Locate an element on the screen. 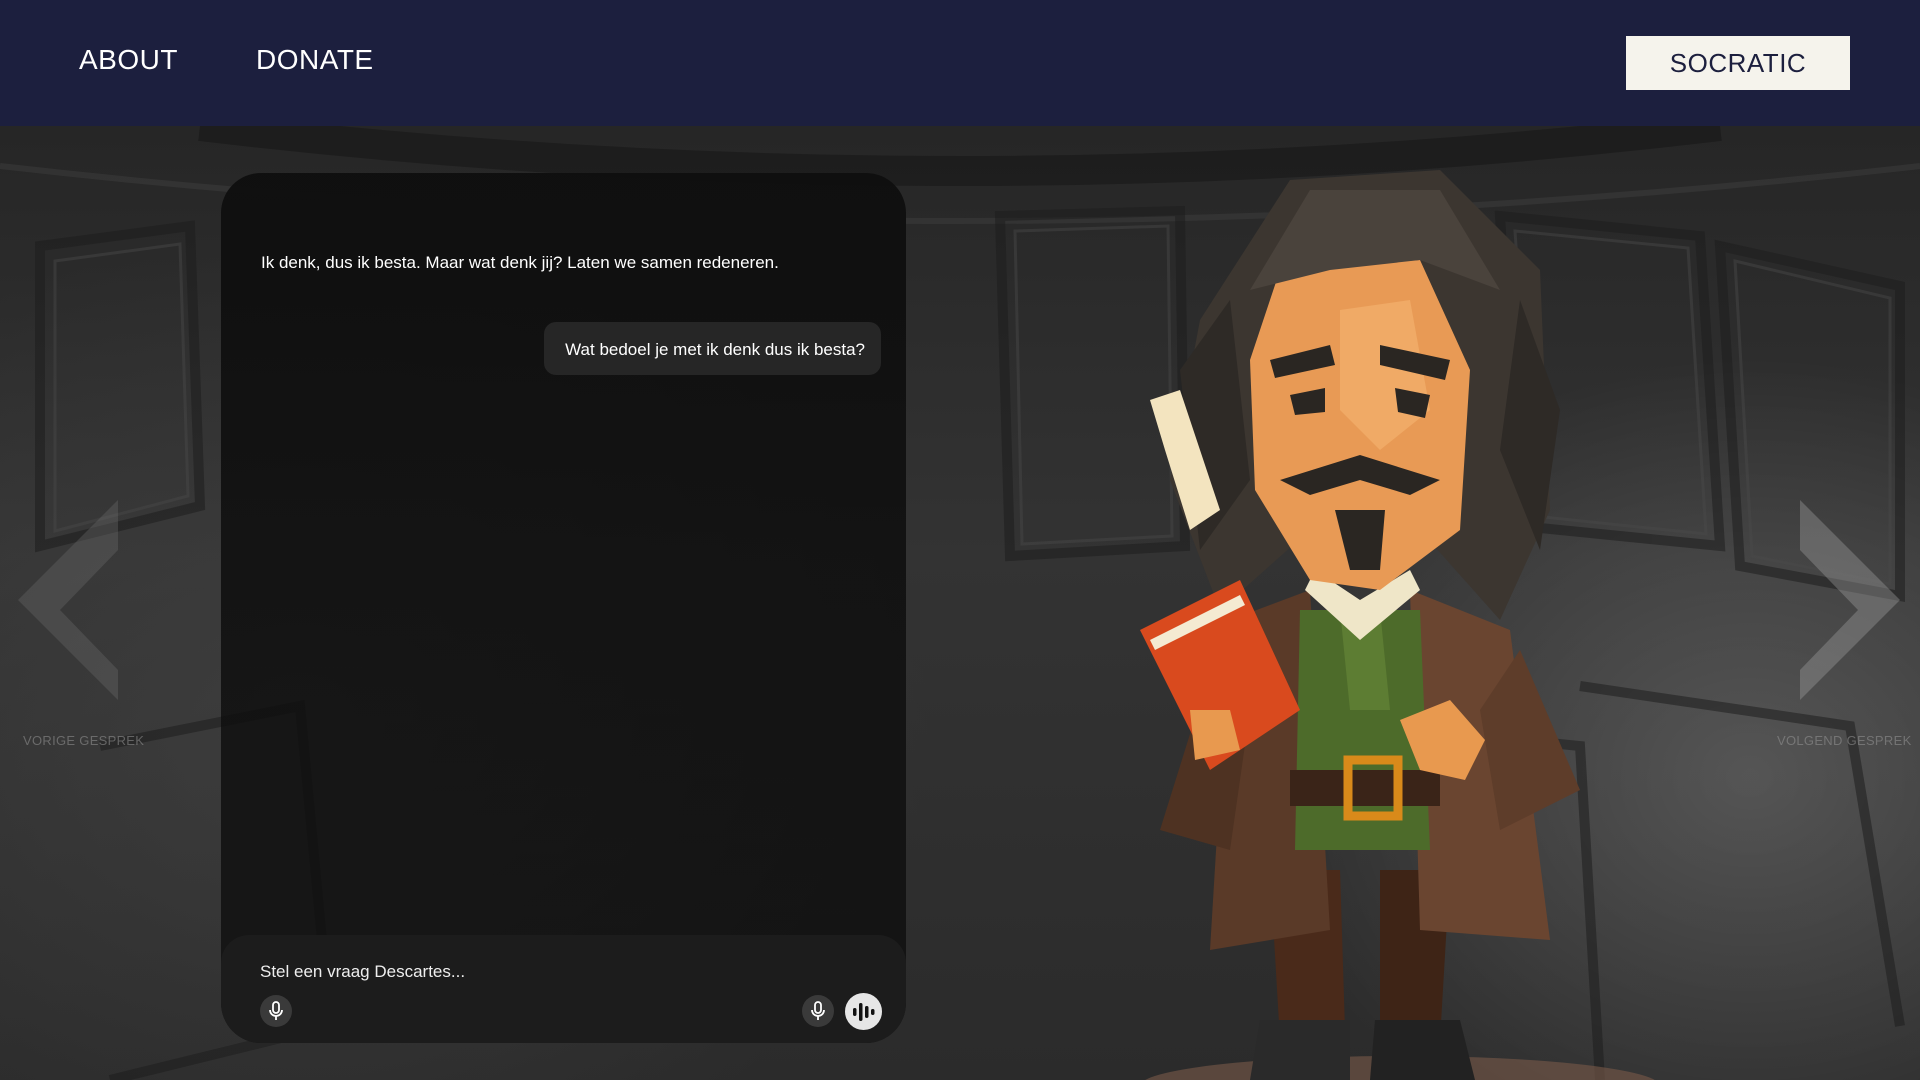 Image resolution: width=1920 pixels, height=1080 pixels. top-navigation-bar: ABOUT DONATE SOCRATIC is located at coordinates (960, 63).